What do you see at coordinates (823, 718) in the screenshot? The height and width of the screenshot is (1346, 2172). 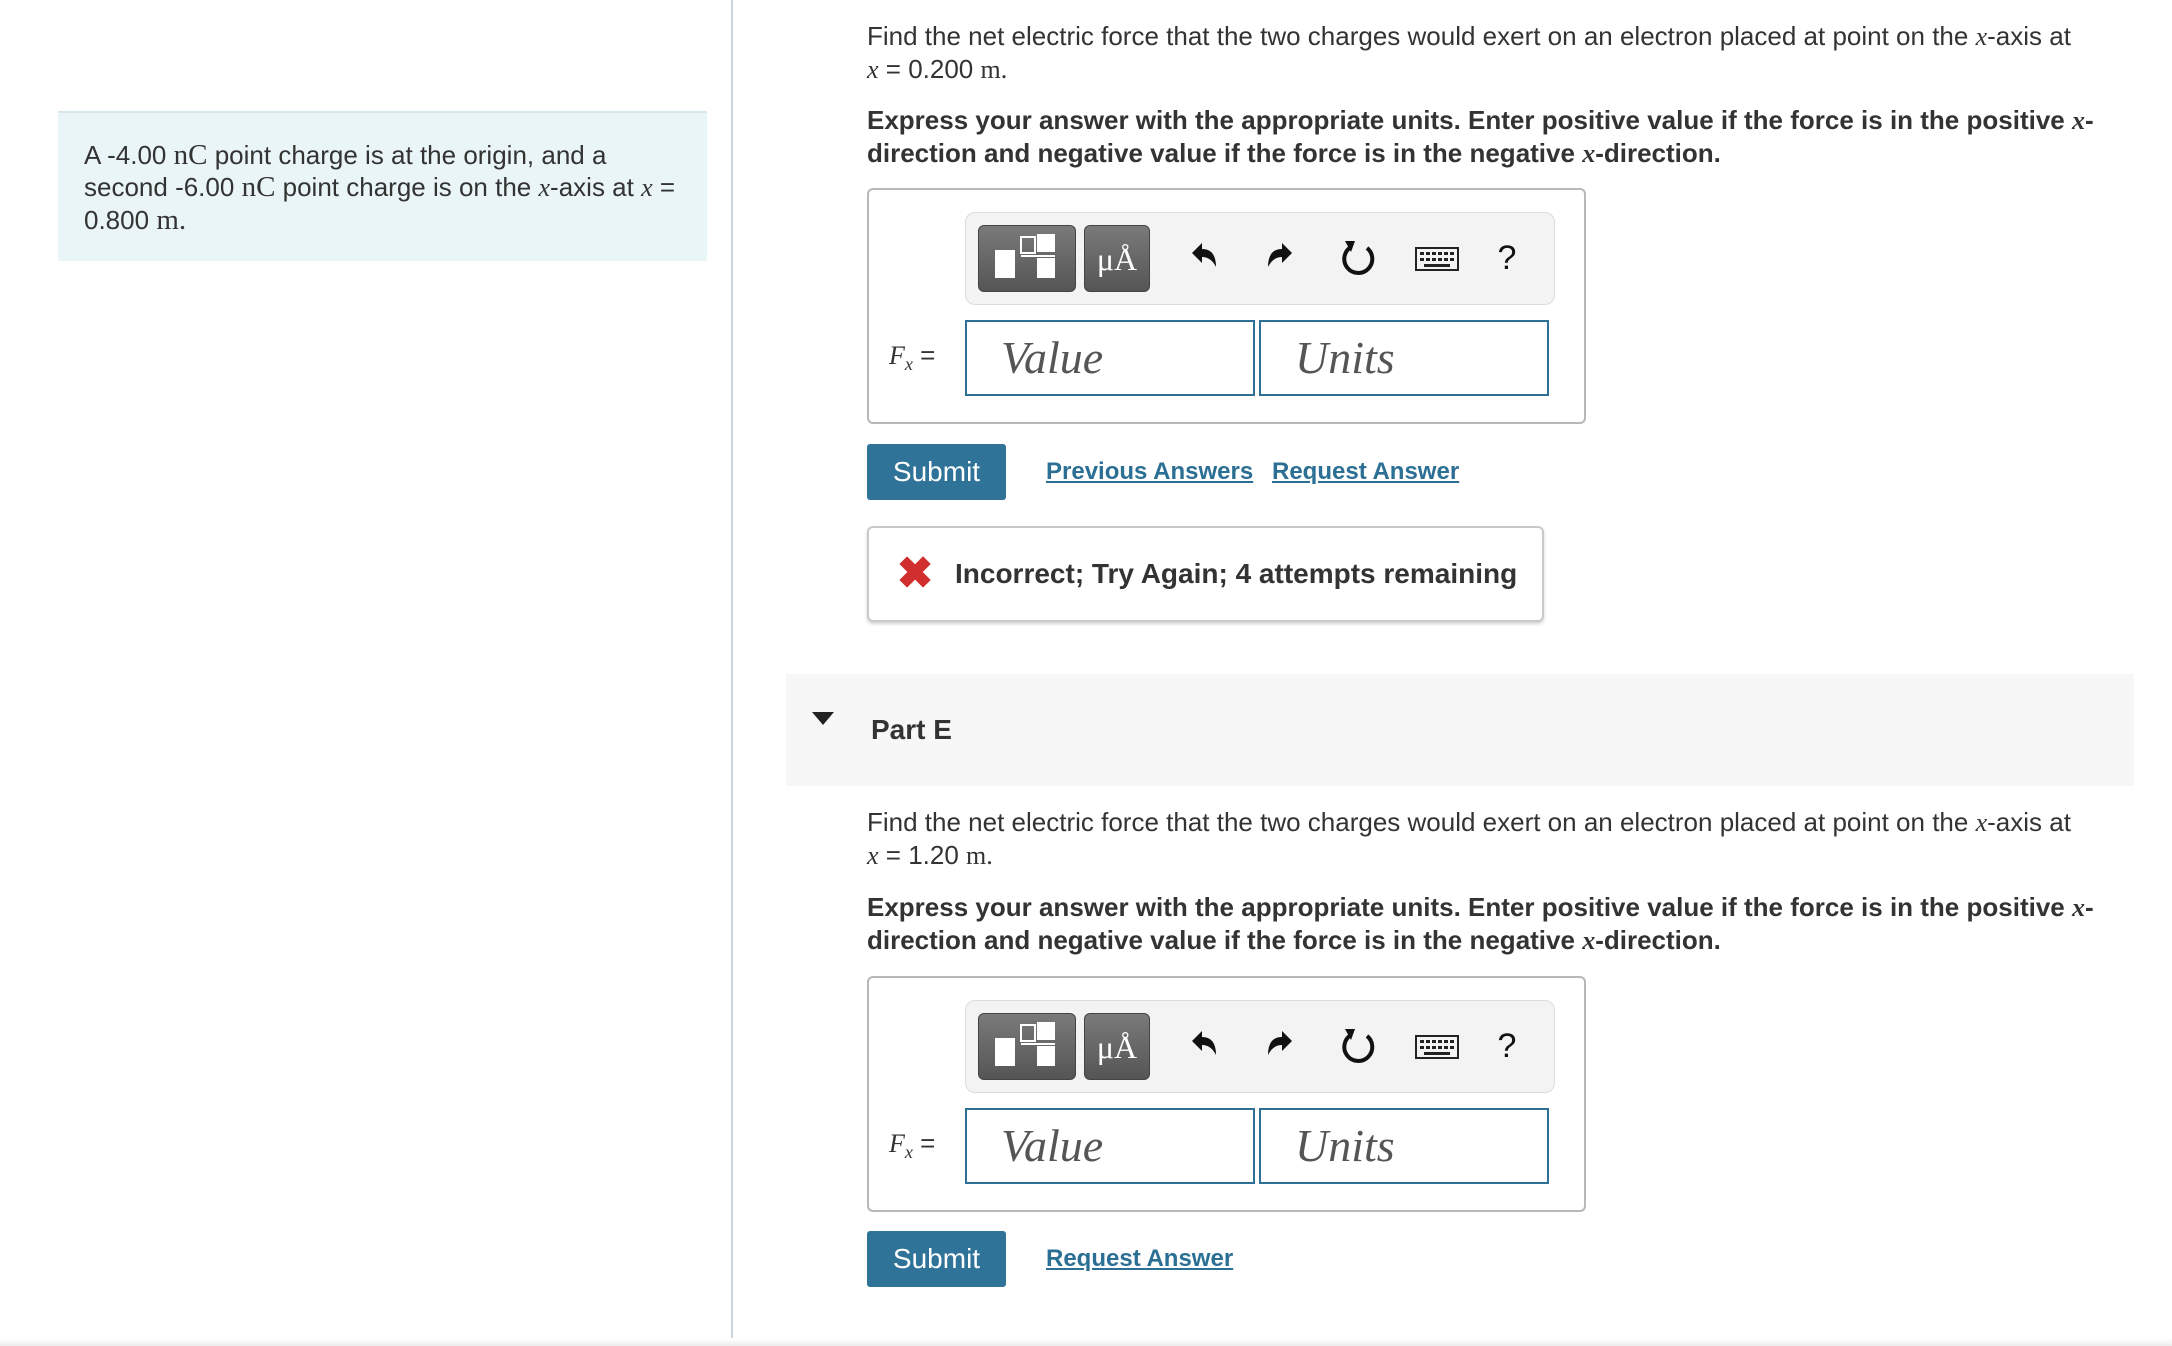 I see `collapse-caret-icon` at bounding box center [823, 718].